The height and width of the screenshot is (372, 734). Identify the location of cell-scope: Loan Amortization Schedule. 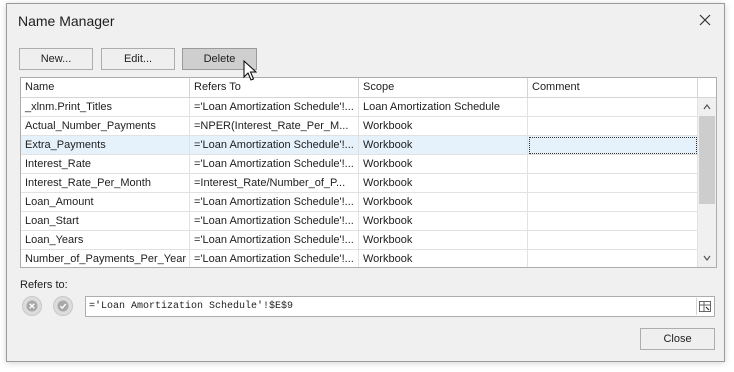
(443, 107).